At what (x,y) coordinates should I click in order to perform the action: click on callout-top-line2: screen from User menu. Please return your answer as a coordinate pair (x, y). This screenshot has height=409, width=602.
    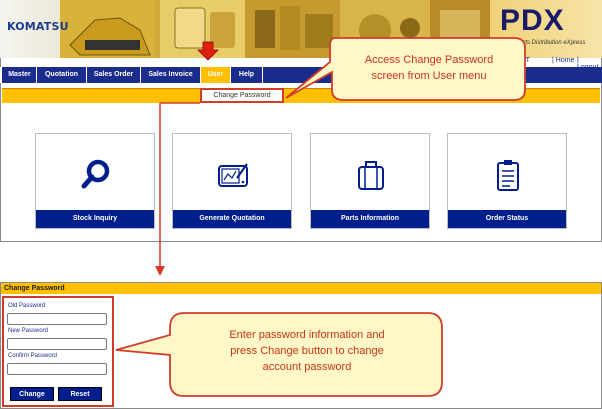
    Looking at the image, I should click on (429, 76).